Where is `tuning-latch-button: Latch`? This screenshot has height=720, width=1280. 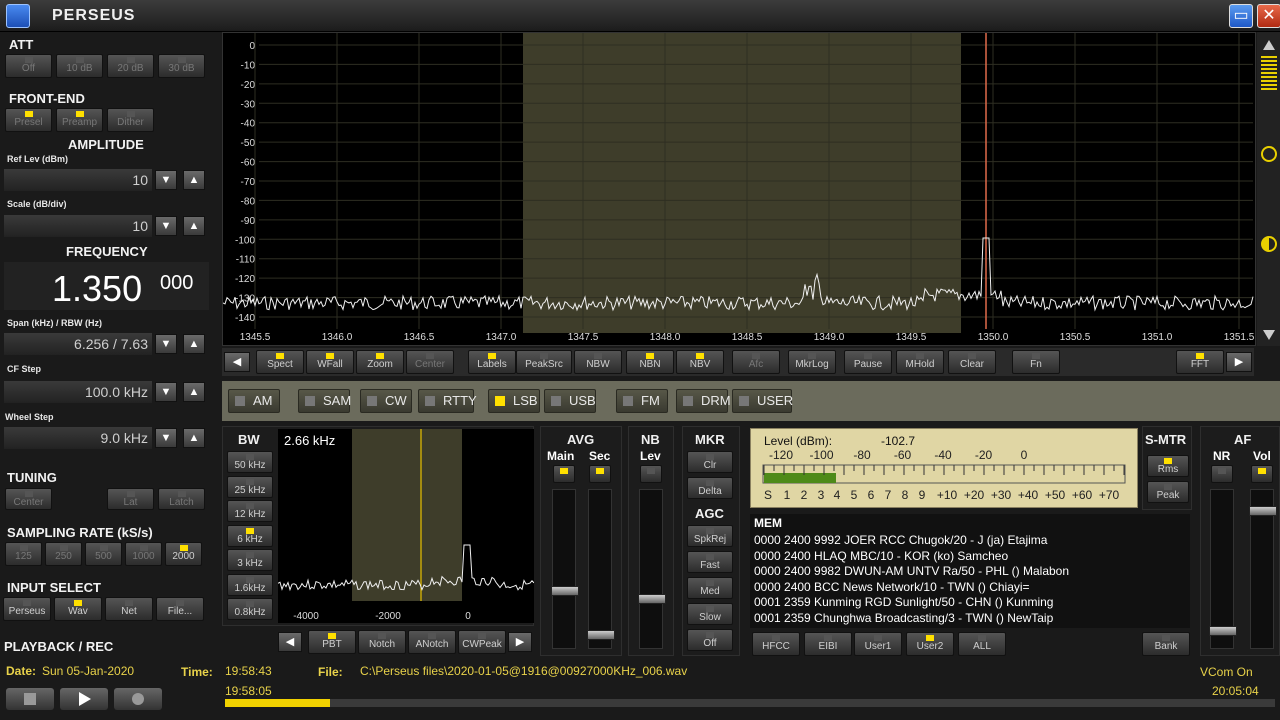 tuning-latch-button: Latch is located at coordinates (181, 499).